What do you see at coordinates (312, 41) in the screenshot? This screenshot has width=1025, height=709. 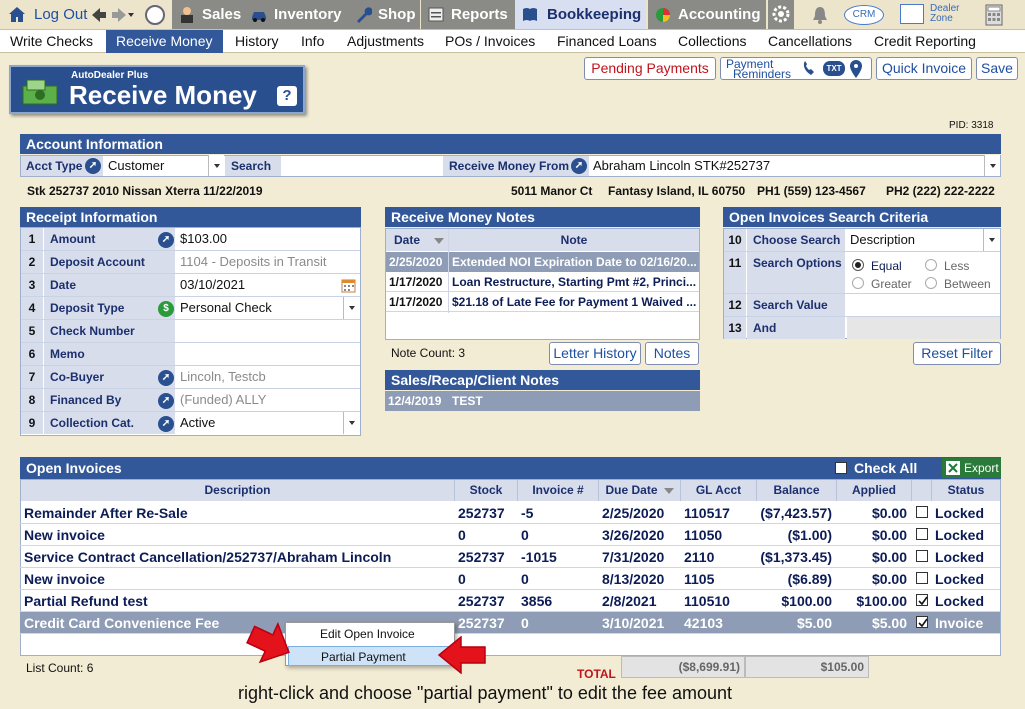 I see `subnav-info: Info` at bounding box center [312, 41].